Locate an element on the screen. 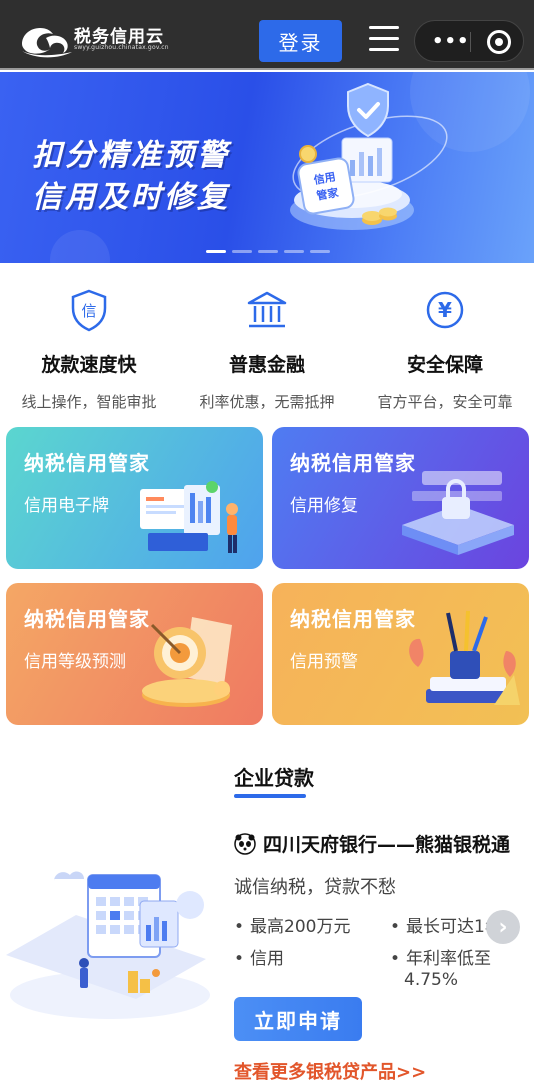 The height and width of the screenshot is (1092, 534). loan-slogan: 诚信纳税，贷款不愁 is located at coordinates (315, 887).